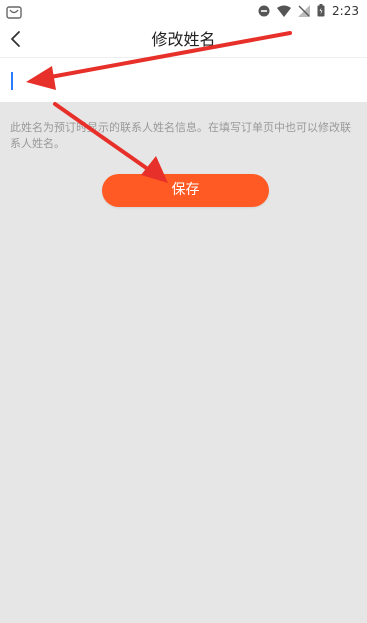 The image size is (367, 623). I want to click on save-button: 保存, so click(185, 190).